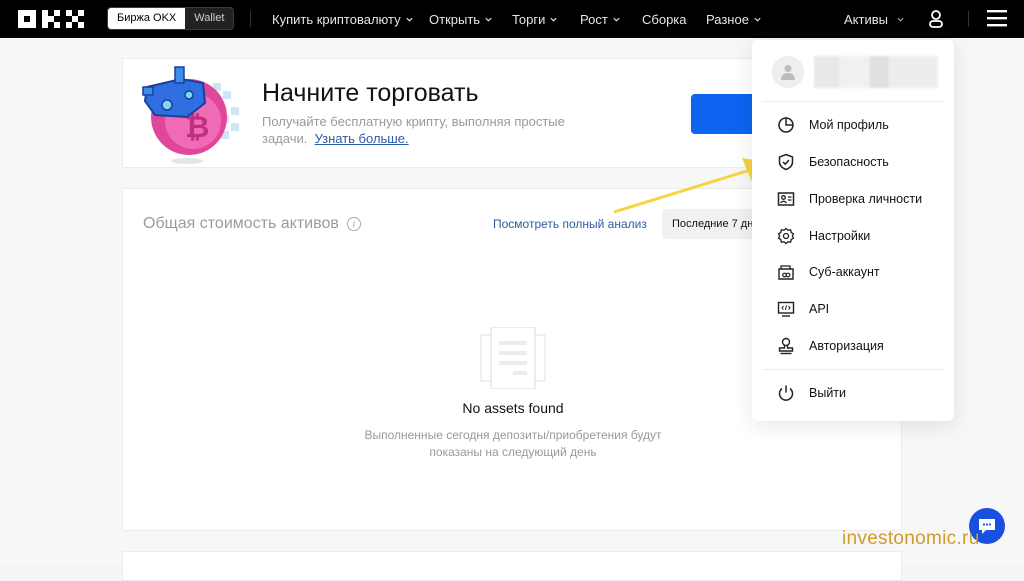 Image resolution: width=1024 pixels, height=581 pixels. I want to click on menu-item-authorization: Авторизация, so click(853, 346).